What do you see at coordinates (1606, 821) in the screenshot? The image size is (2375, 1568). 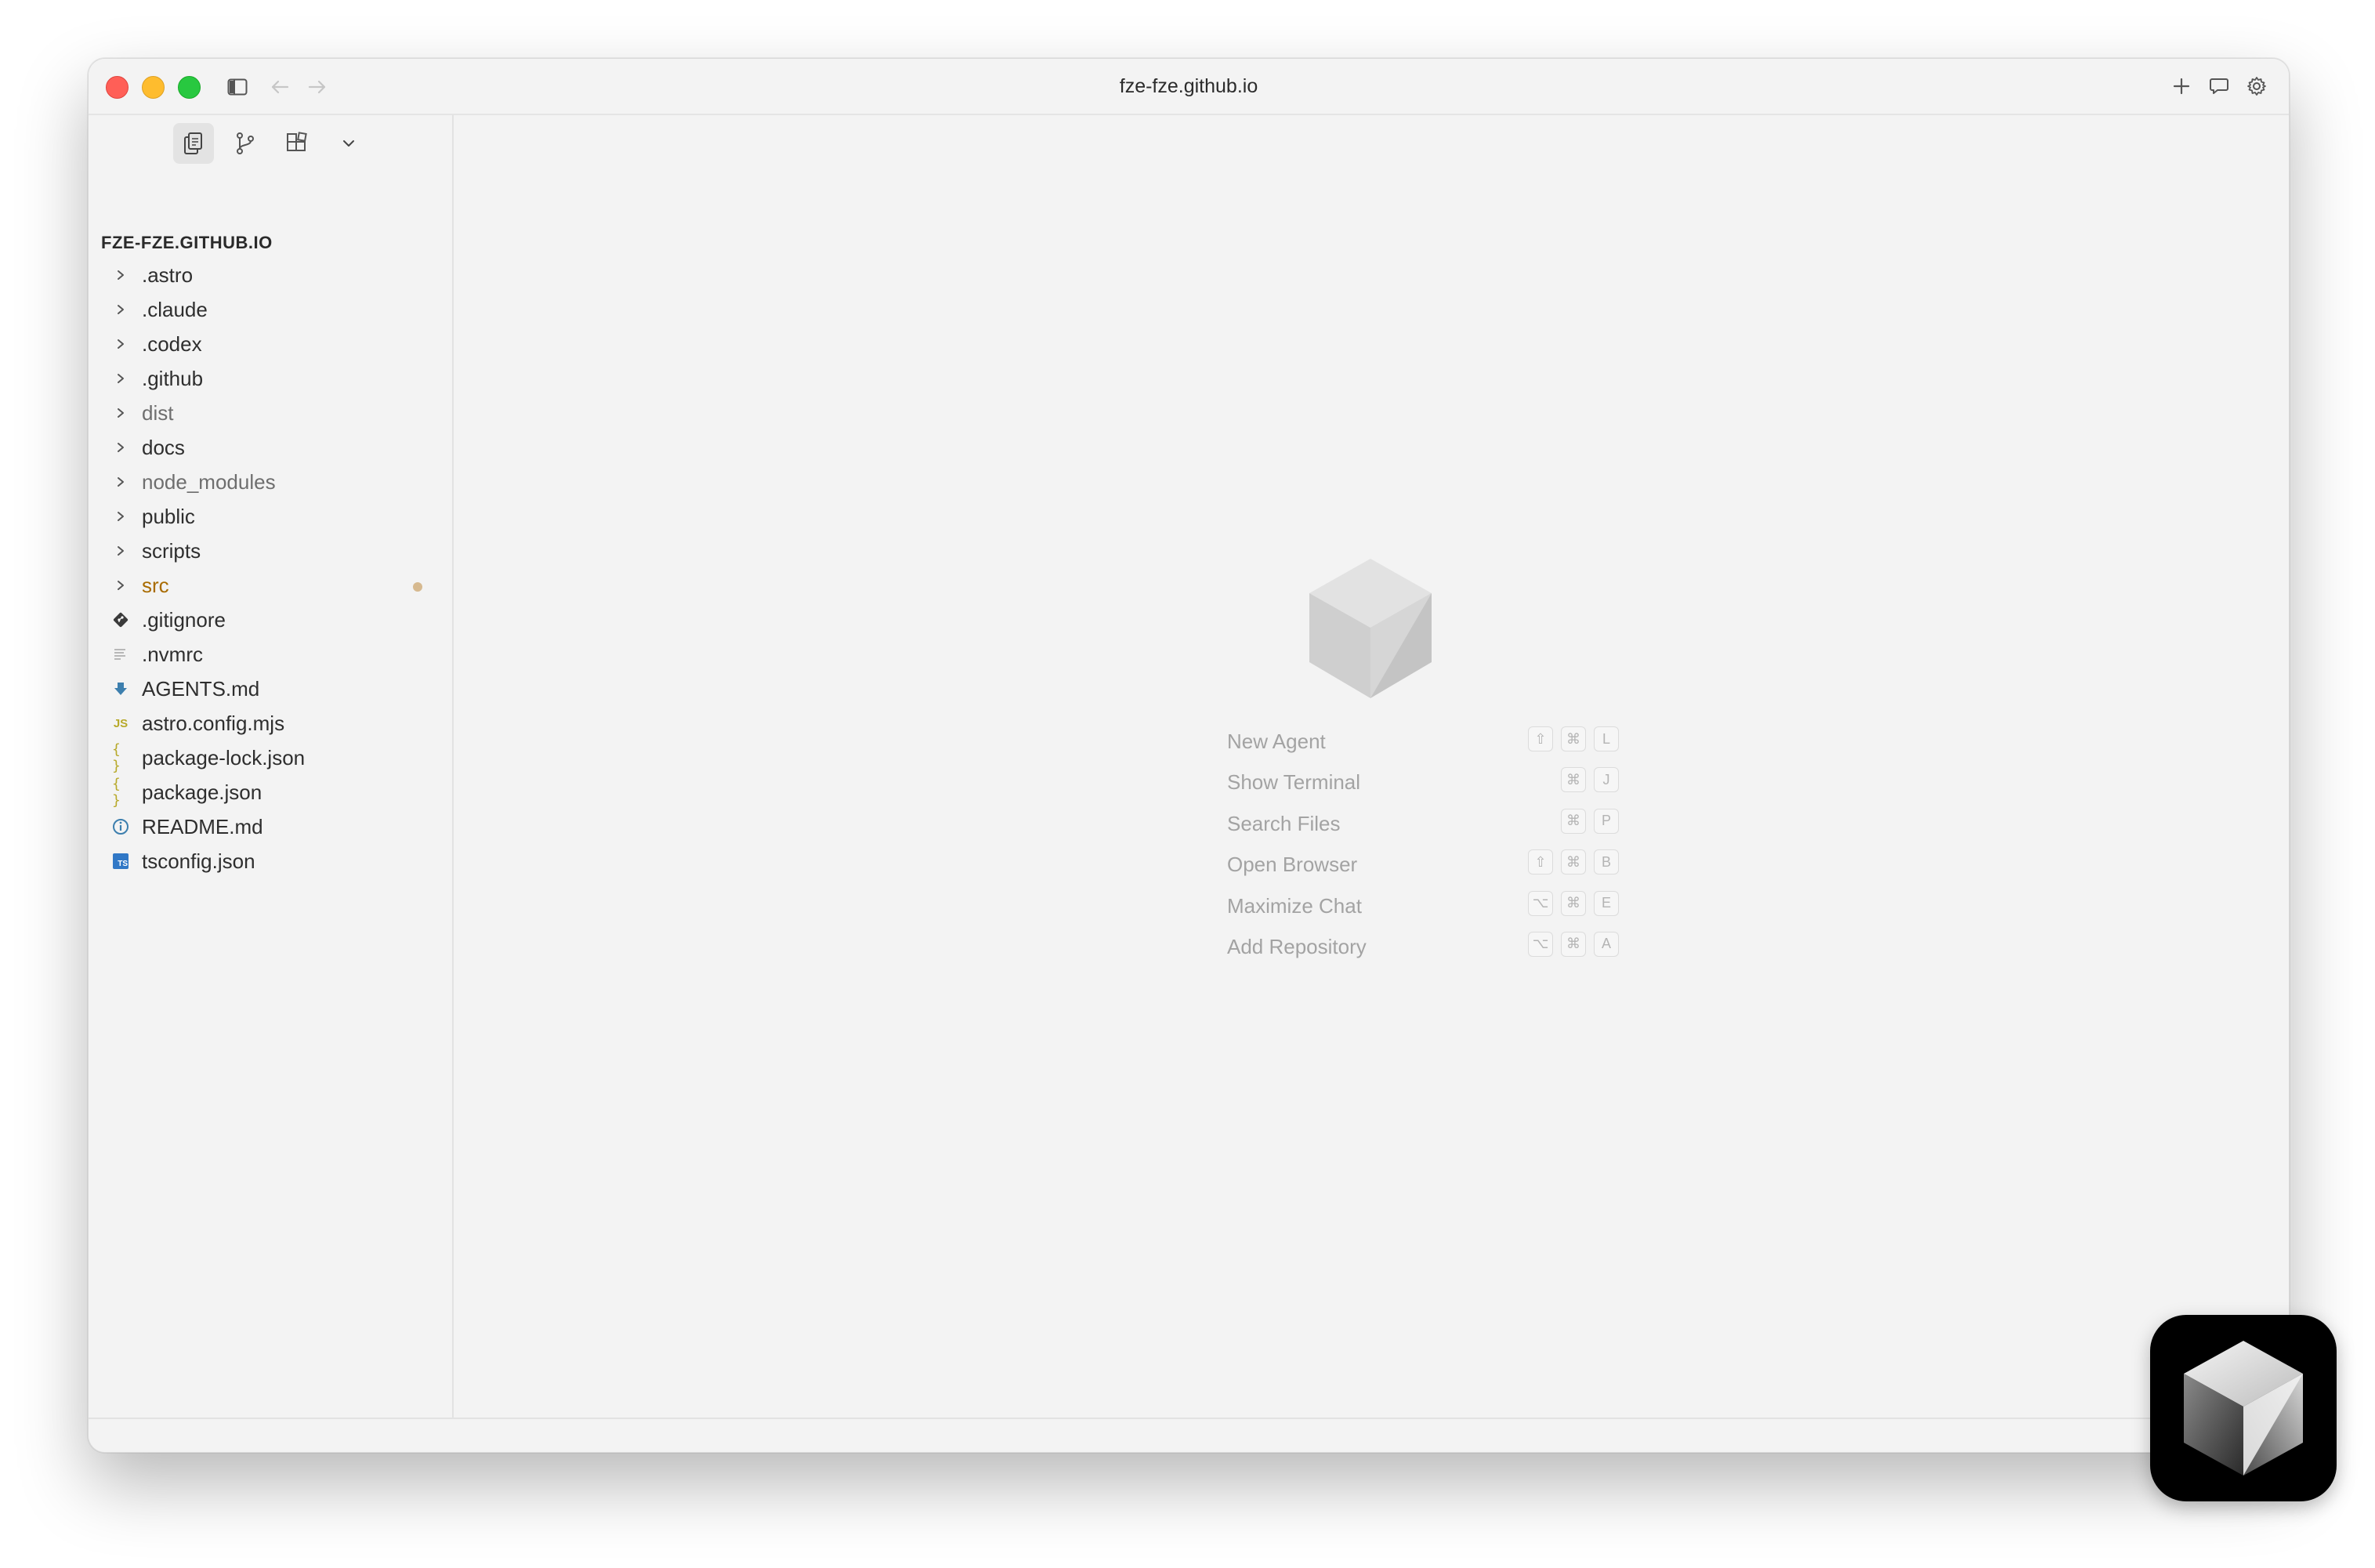 I see `letter-key: P` at bounding box center [1606, 821].